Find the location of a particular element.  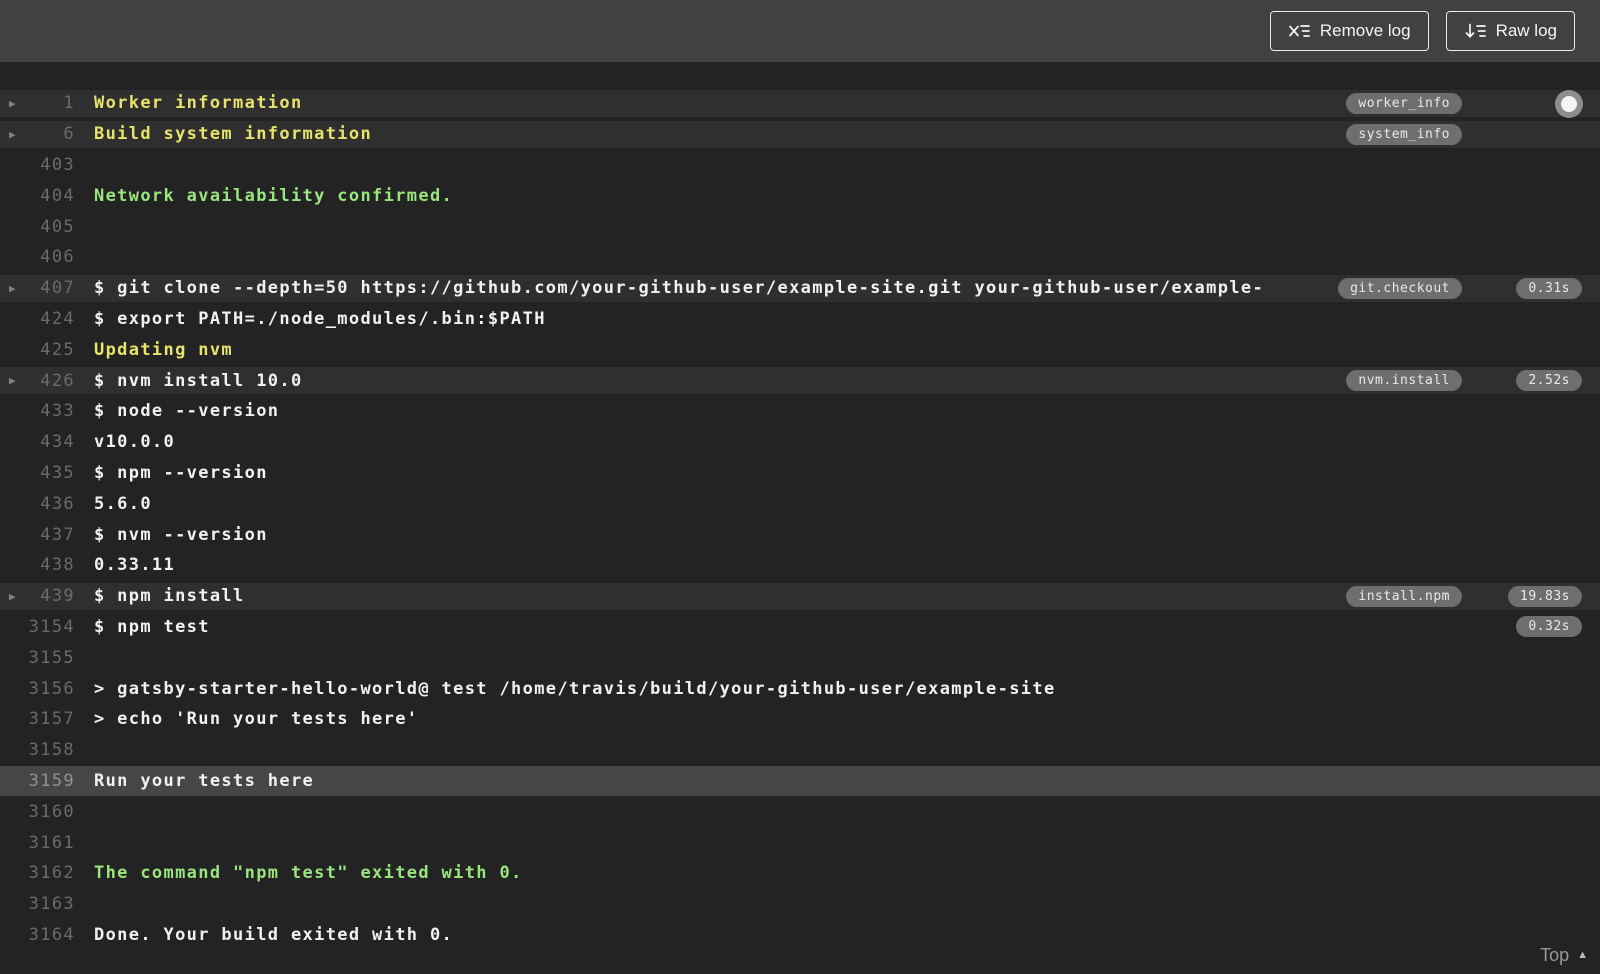

log-line-text: The command "npm test" exited with 0. is located at coordinates (308, 873).